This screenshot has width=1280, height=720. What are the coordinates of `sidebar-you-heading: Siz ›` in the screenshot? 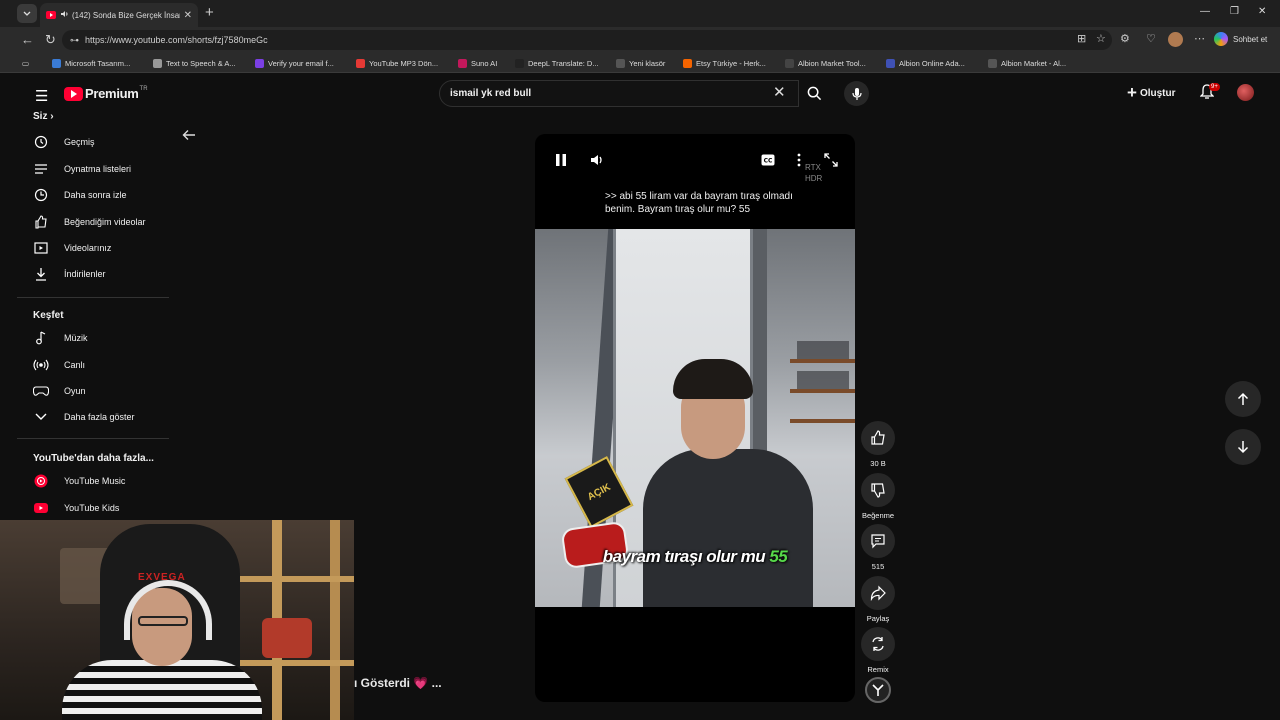 It's located at (43, 116).